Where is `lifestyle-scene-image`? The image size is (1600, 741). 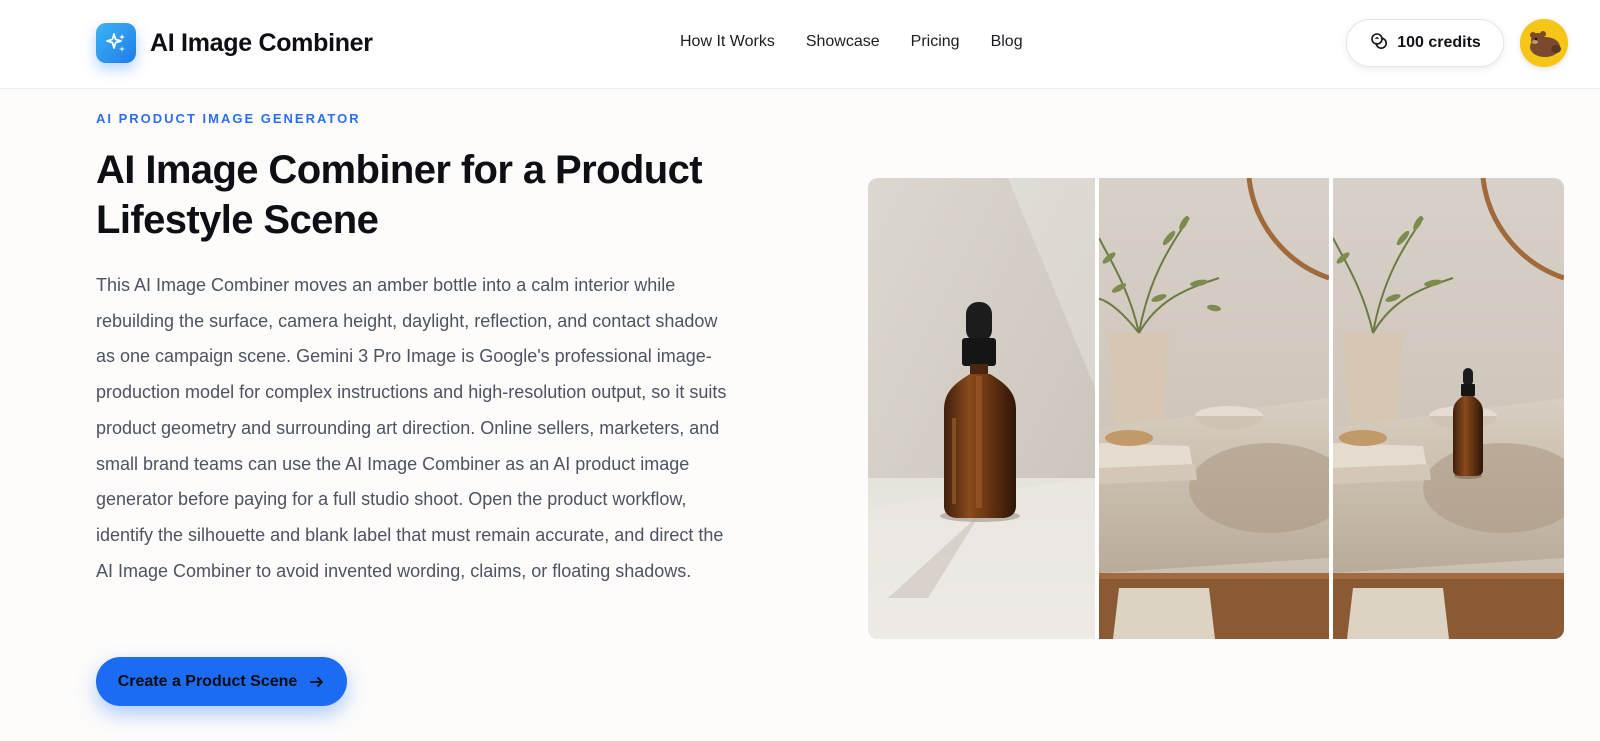 lifestyle-scene-image is located at coordinates (1214, 408).